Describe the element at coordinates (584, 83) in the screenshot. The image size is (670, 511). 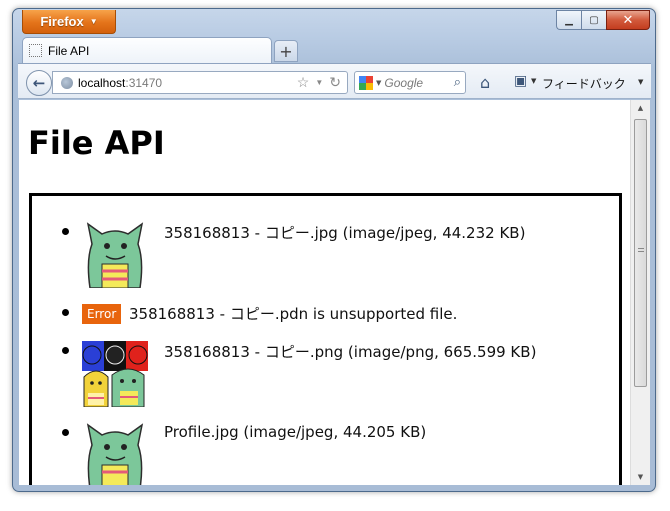
I see `feedback-button: フィードバック` at that location.